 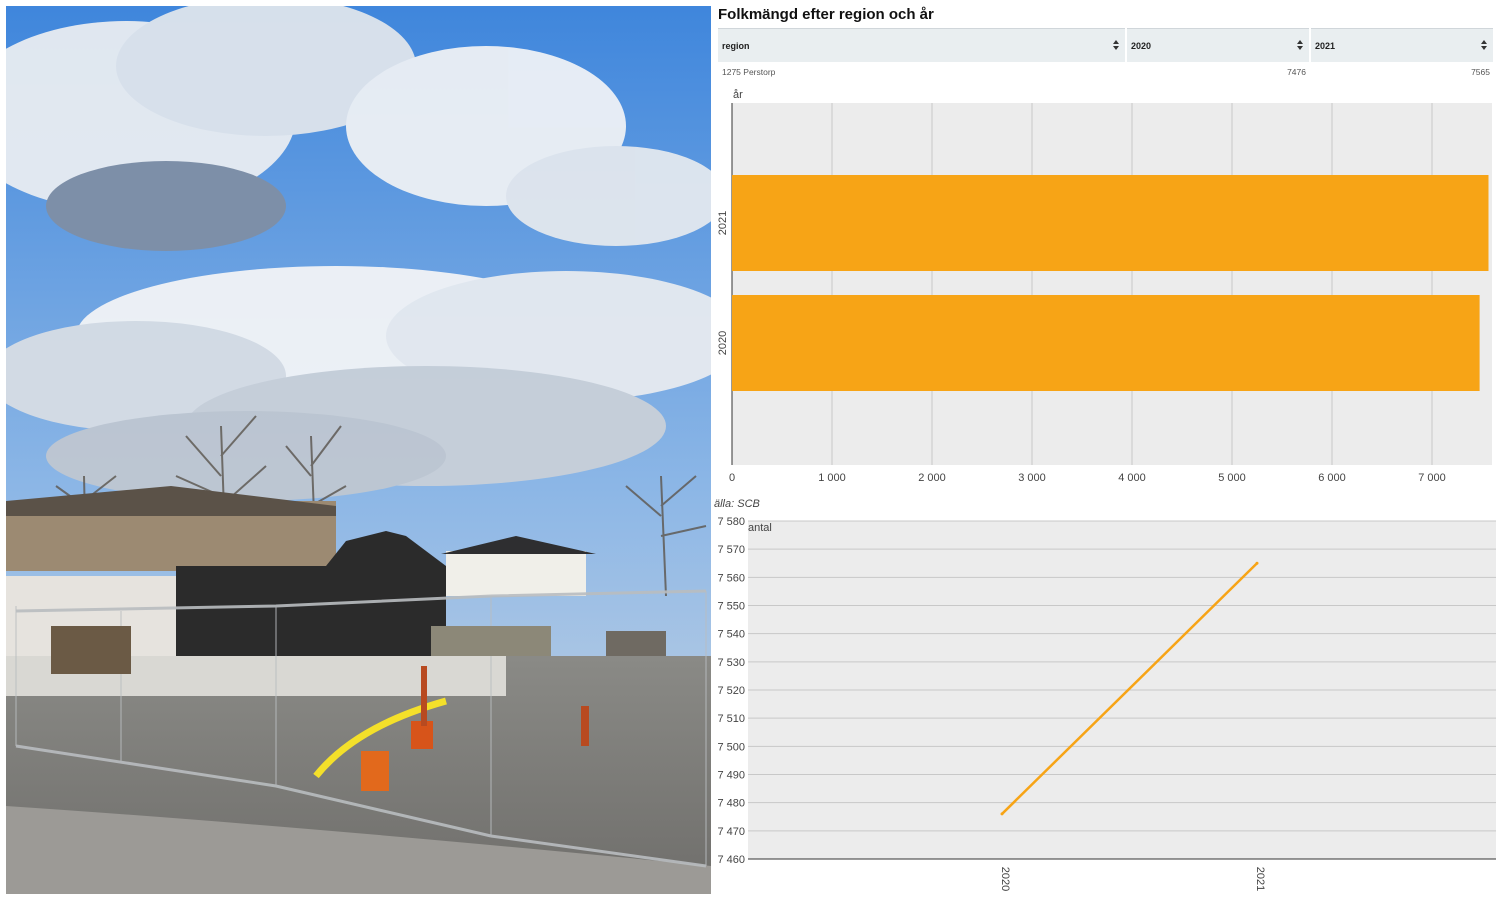 What do you see at coordinates (91, 650) in the screenshot?
I see `pallets` at bounding box center [91, 650].